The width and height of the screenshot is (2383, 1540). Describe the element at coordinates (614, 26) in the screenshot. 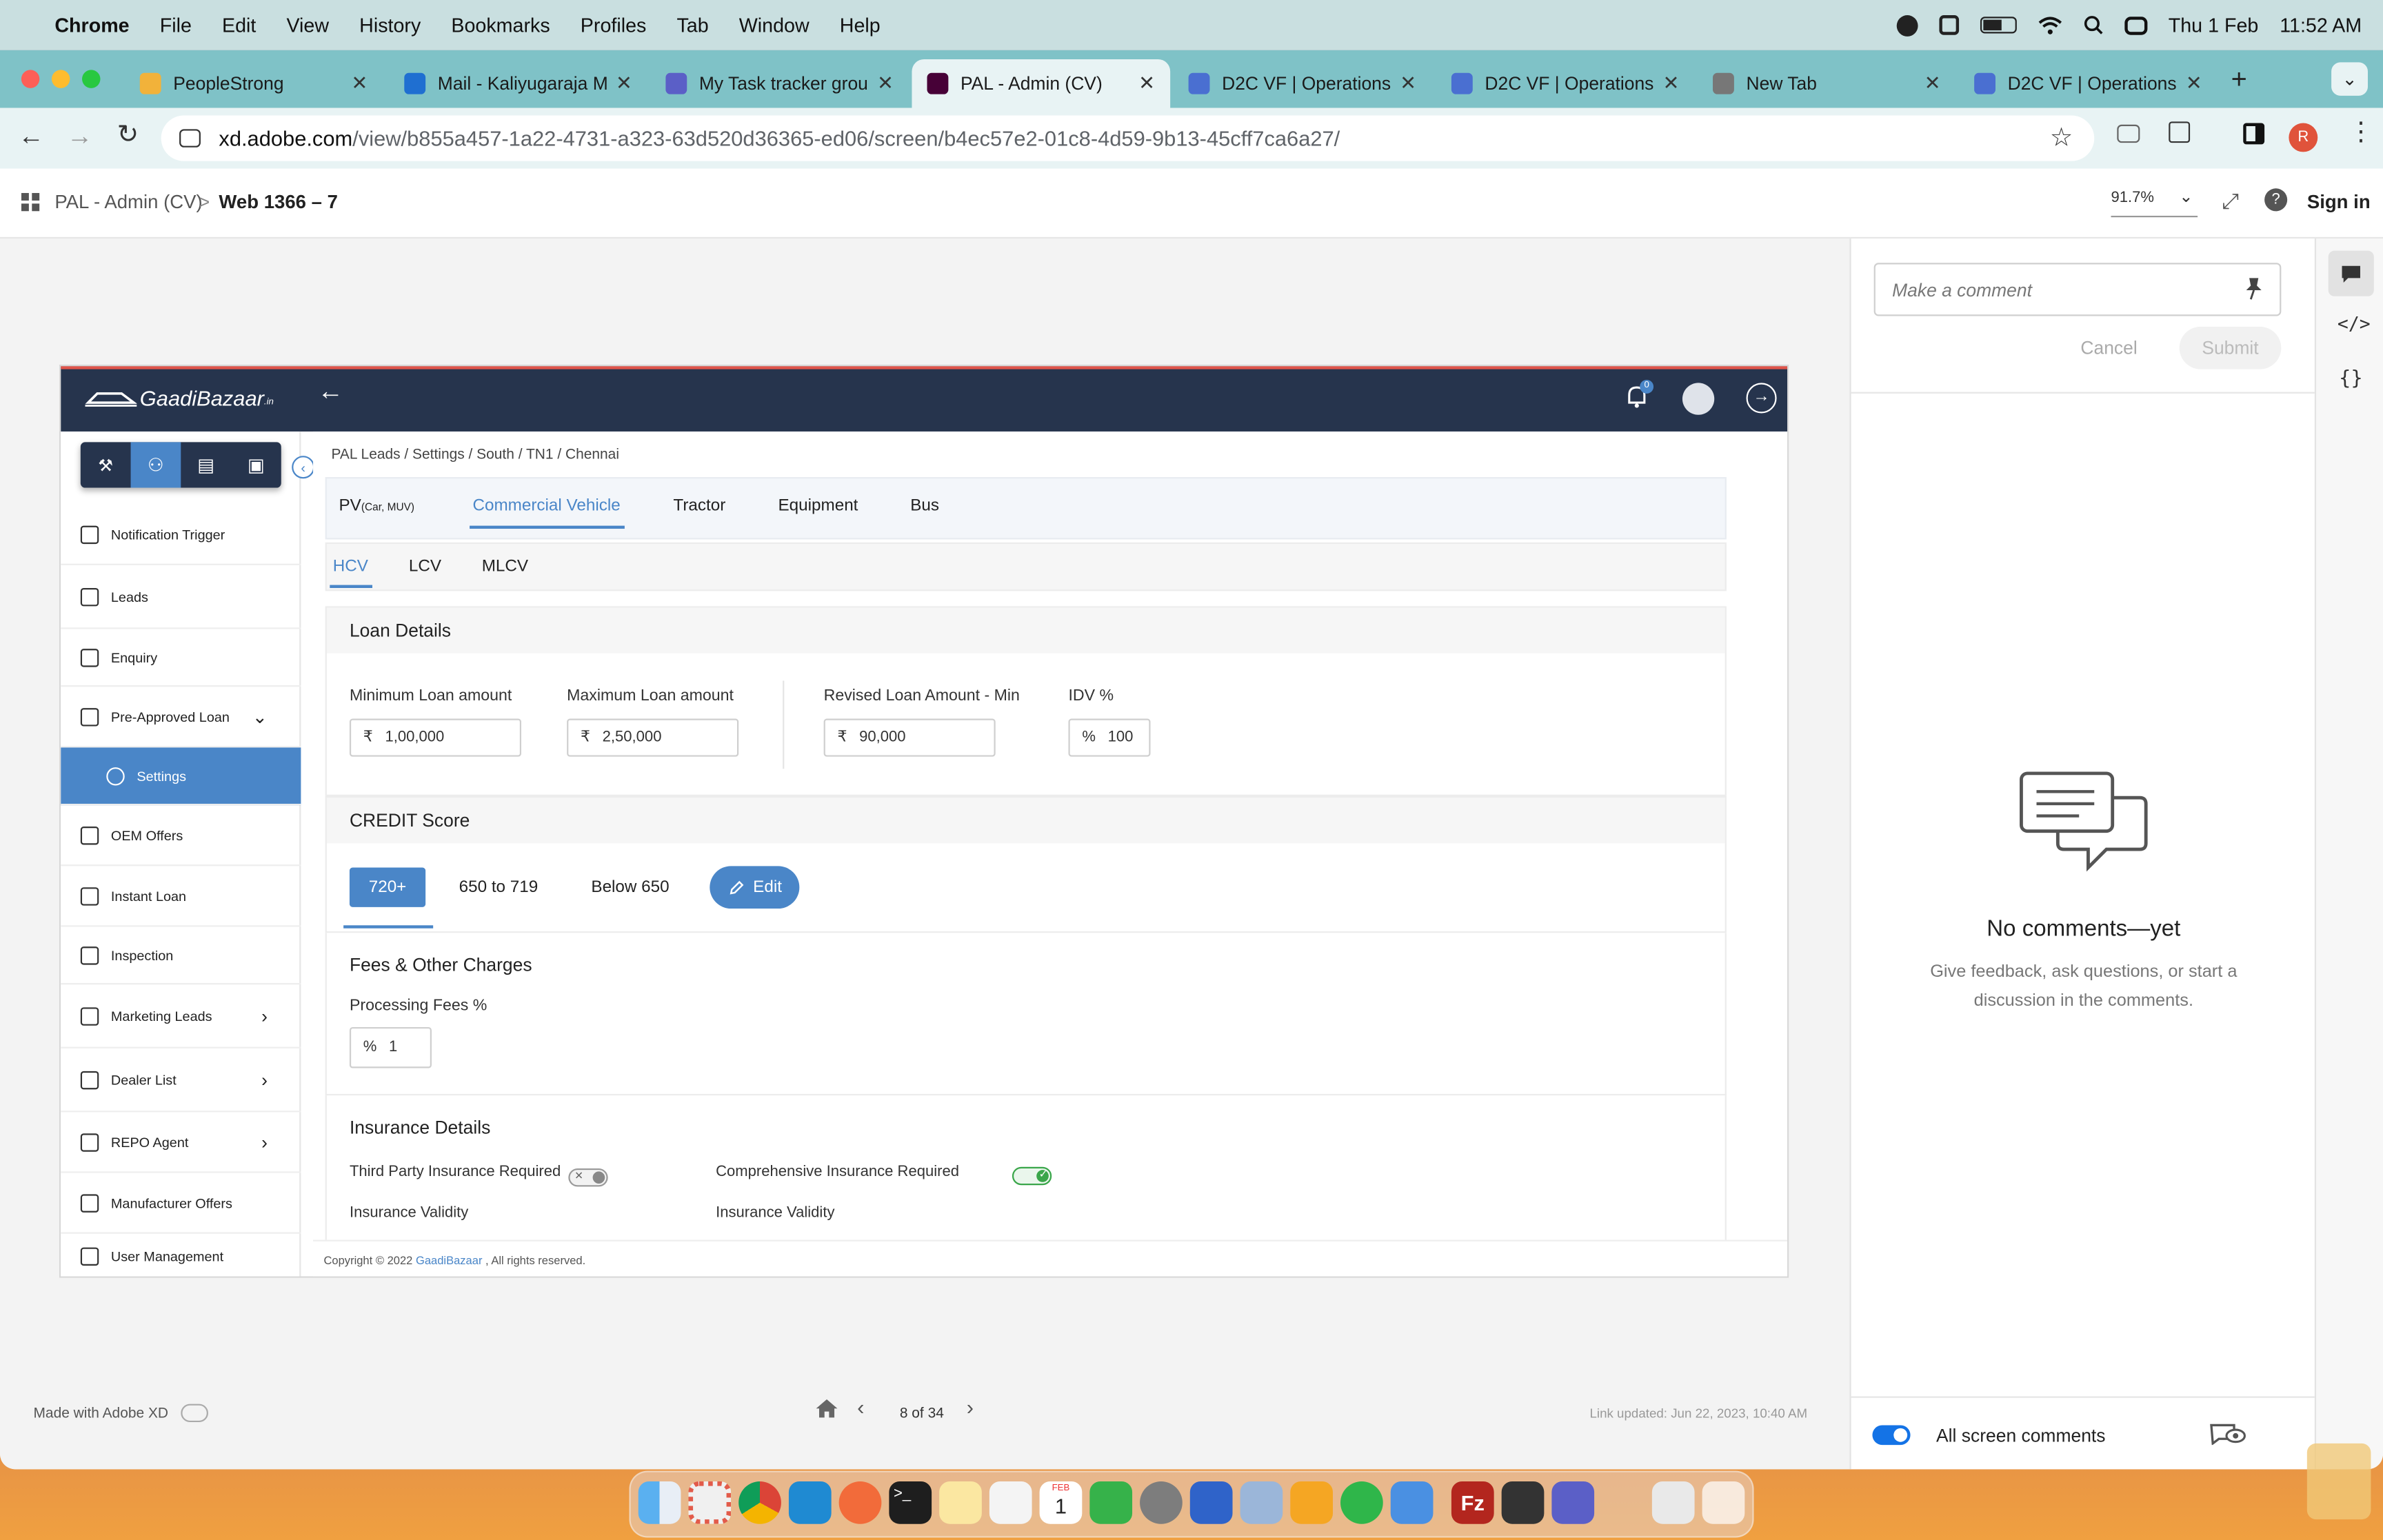

I see `menu-profiles: Profiles` at that location.